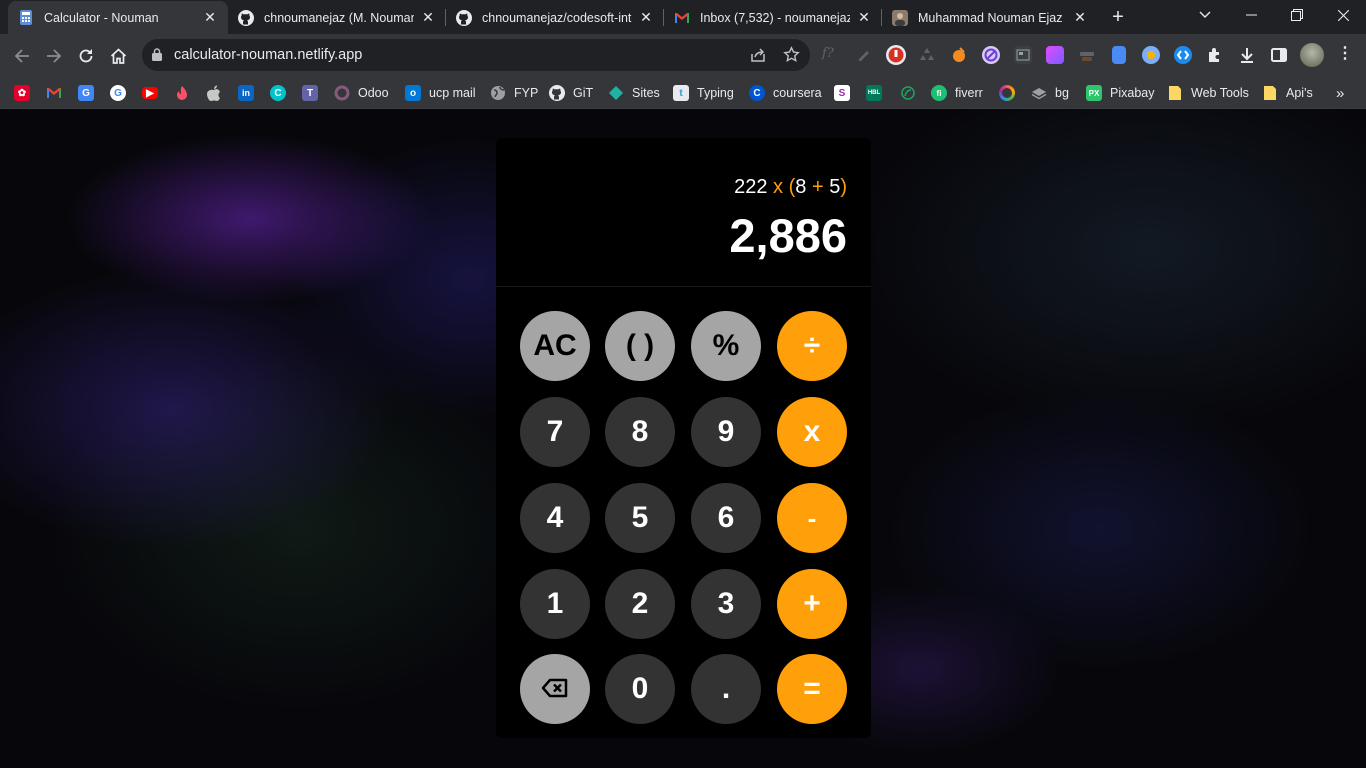 The width and height of the screenshot is (1366, 768). What do you see at coordinates (726, 518) in the screenshot?
I see `digit-6-button: 6` at bounding box center [726, 518].